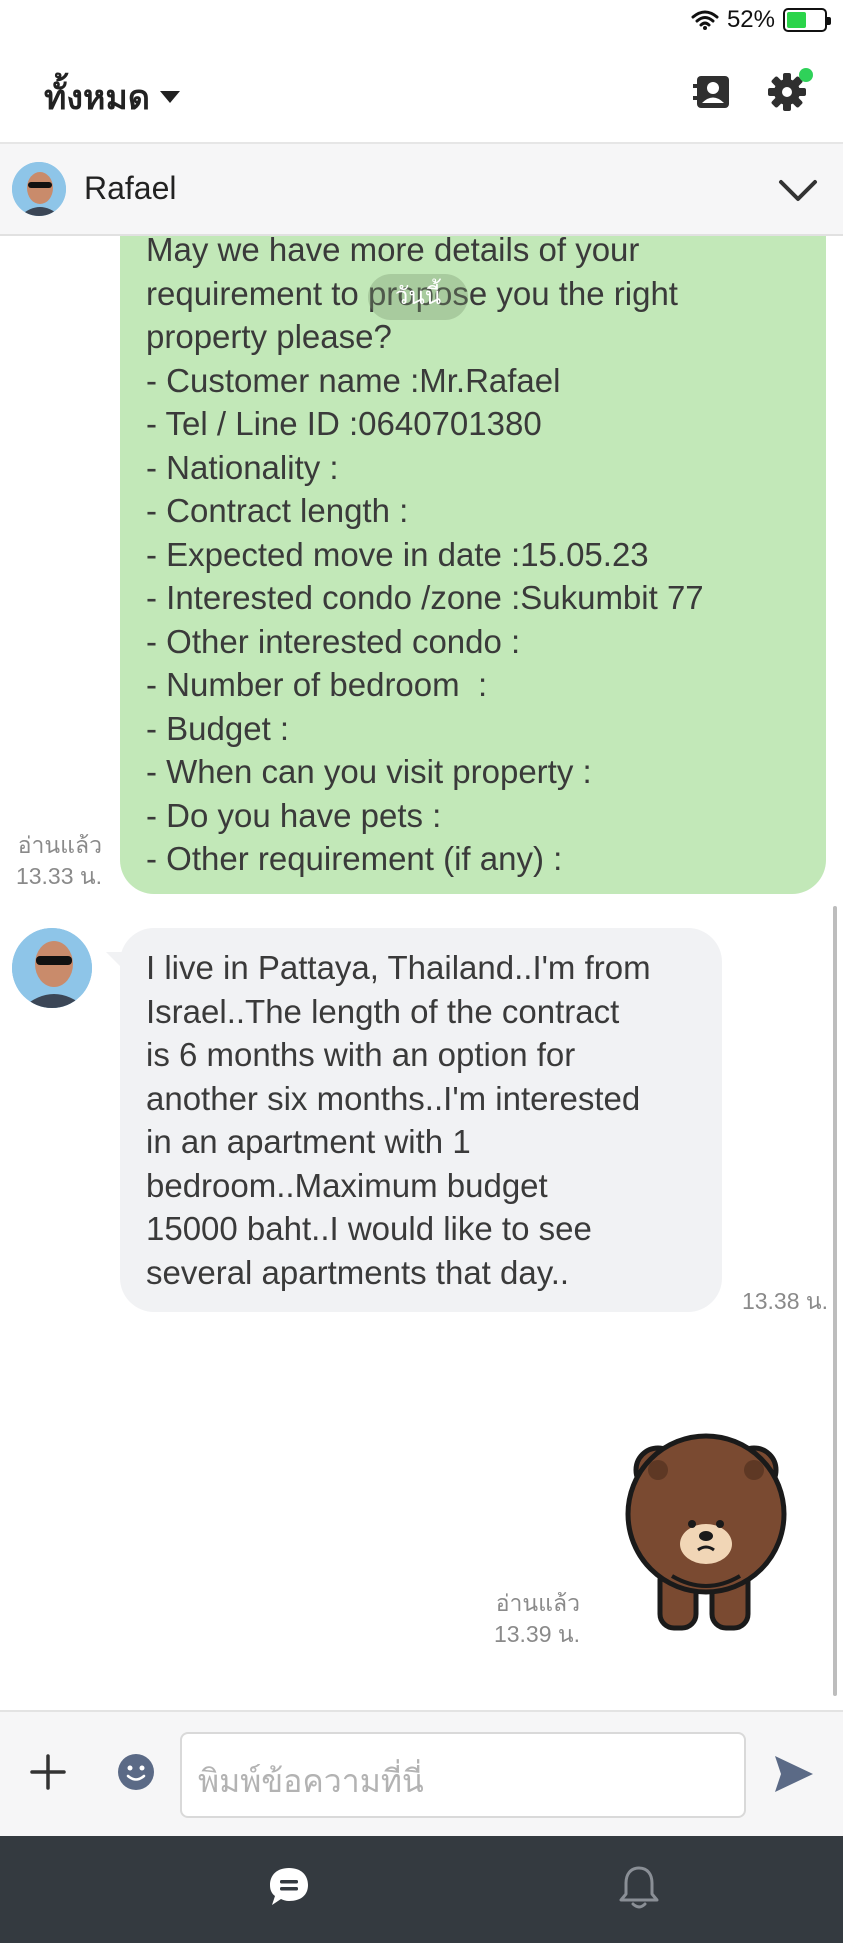  Describe the element at coordinates (361, 1054) in the screenshot. I see `message-line: is 6 months with an option for` at that location.